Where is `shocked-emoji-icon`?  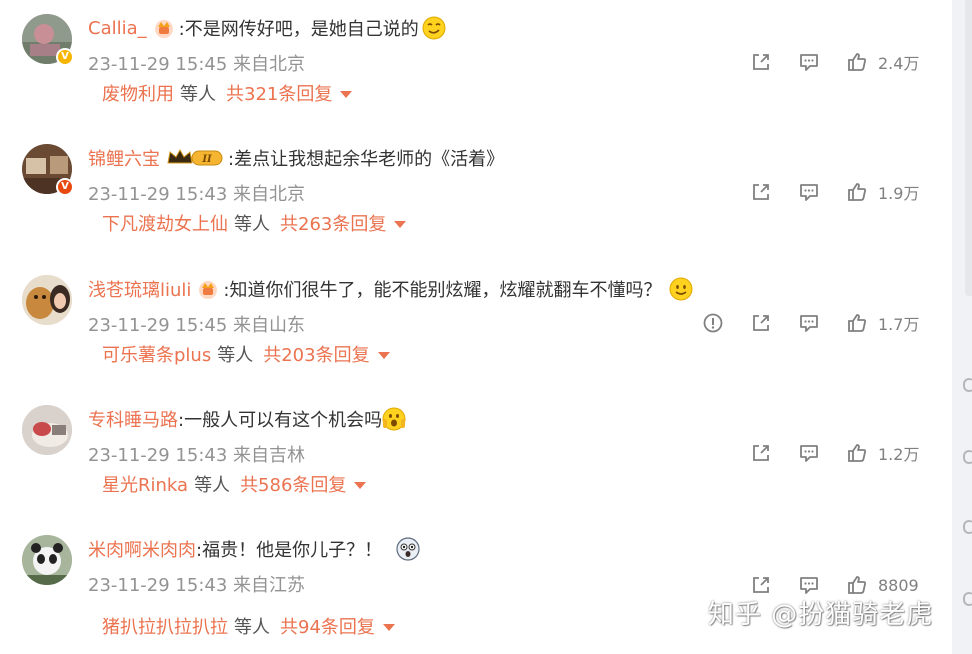
shocked-emoji-icon is located at coordinates (408, 549).